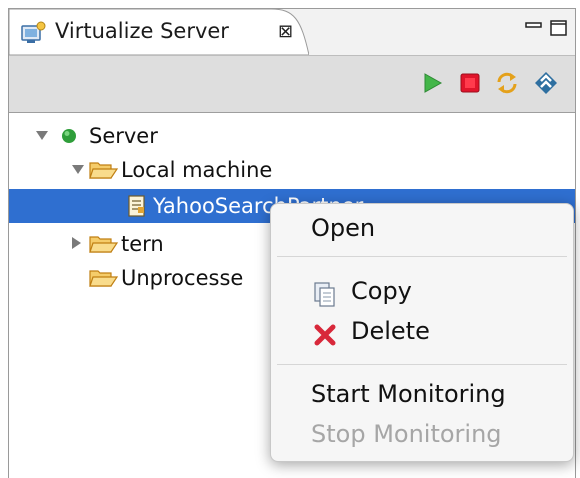 The height and width of the screenshot is (478, 580). What do you see at coordinates (406, 434) in the screenshot?
I see `menu-item-label: Stop Monitoring` at bounding box center [406, 434].